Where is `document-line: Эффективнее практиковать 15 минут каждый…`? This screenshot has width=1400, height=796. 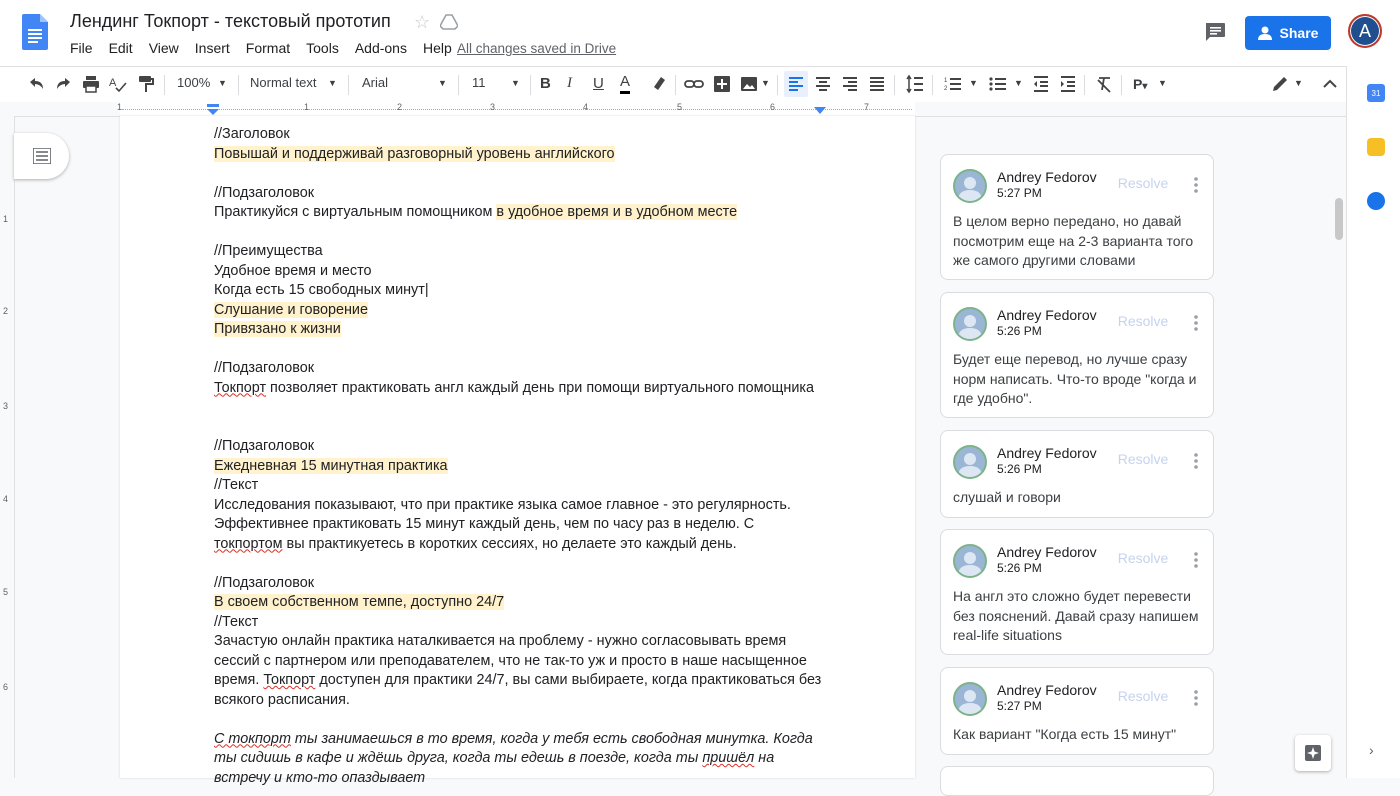
document-line: Эффективнее практиковать 15 минут каждый… is located at coordinates (524, 525).